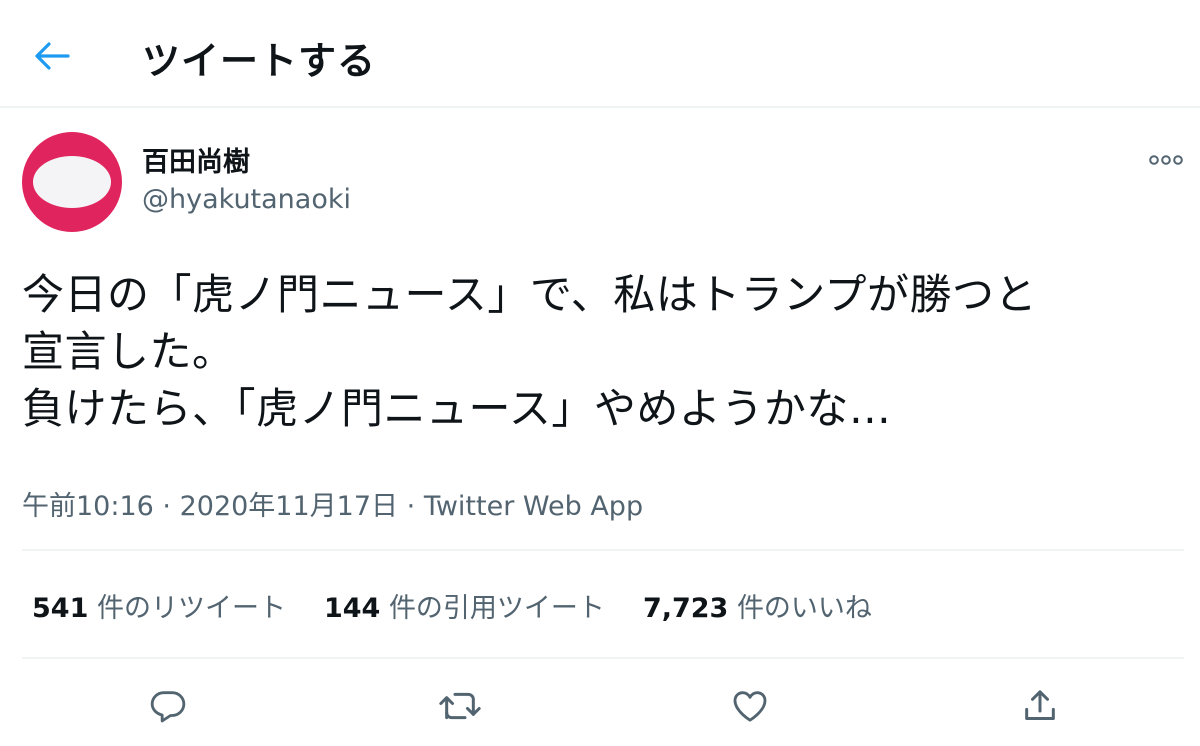 Image resolution: width=1200 pixels, height=746 pixels. I want to click on share-button, so click(1040, 706).